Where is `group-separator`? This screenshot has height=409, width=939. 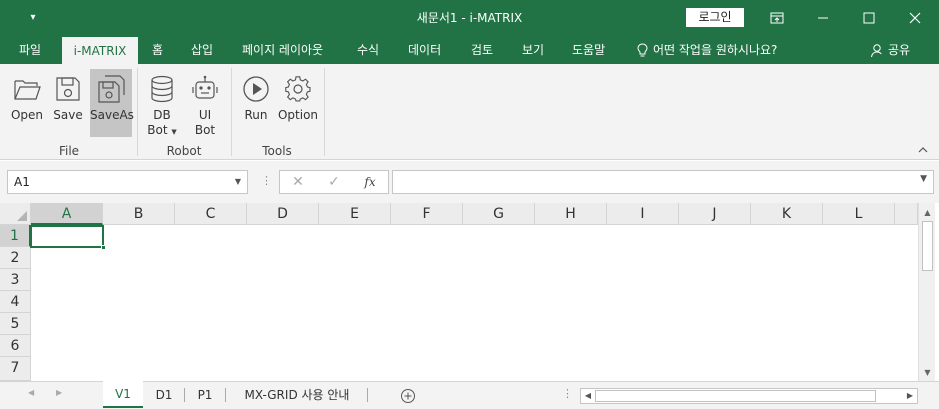 group-separator is located at coordinates (137, 112).